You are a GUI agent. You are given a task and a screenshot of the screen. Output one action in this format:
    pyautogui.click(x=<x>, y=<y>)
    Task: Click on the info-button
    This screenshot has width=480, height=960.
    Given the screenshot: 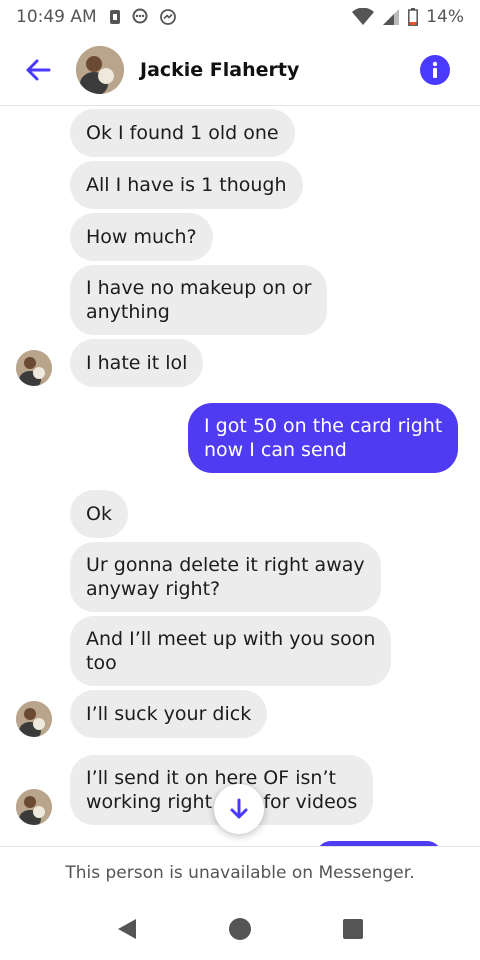 What is the action you would take?
    pyautogui.click(x=435, y=69)
    